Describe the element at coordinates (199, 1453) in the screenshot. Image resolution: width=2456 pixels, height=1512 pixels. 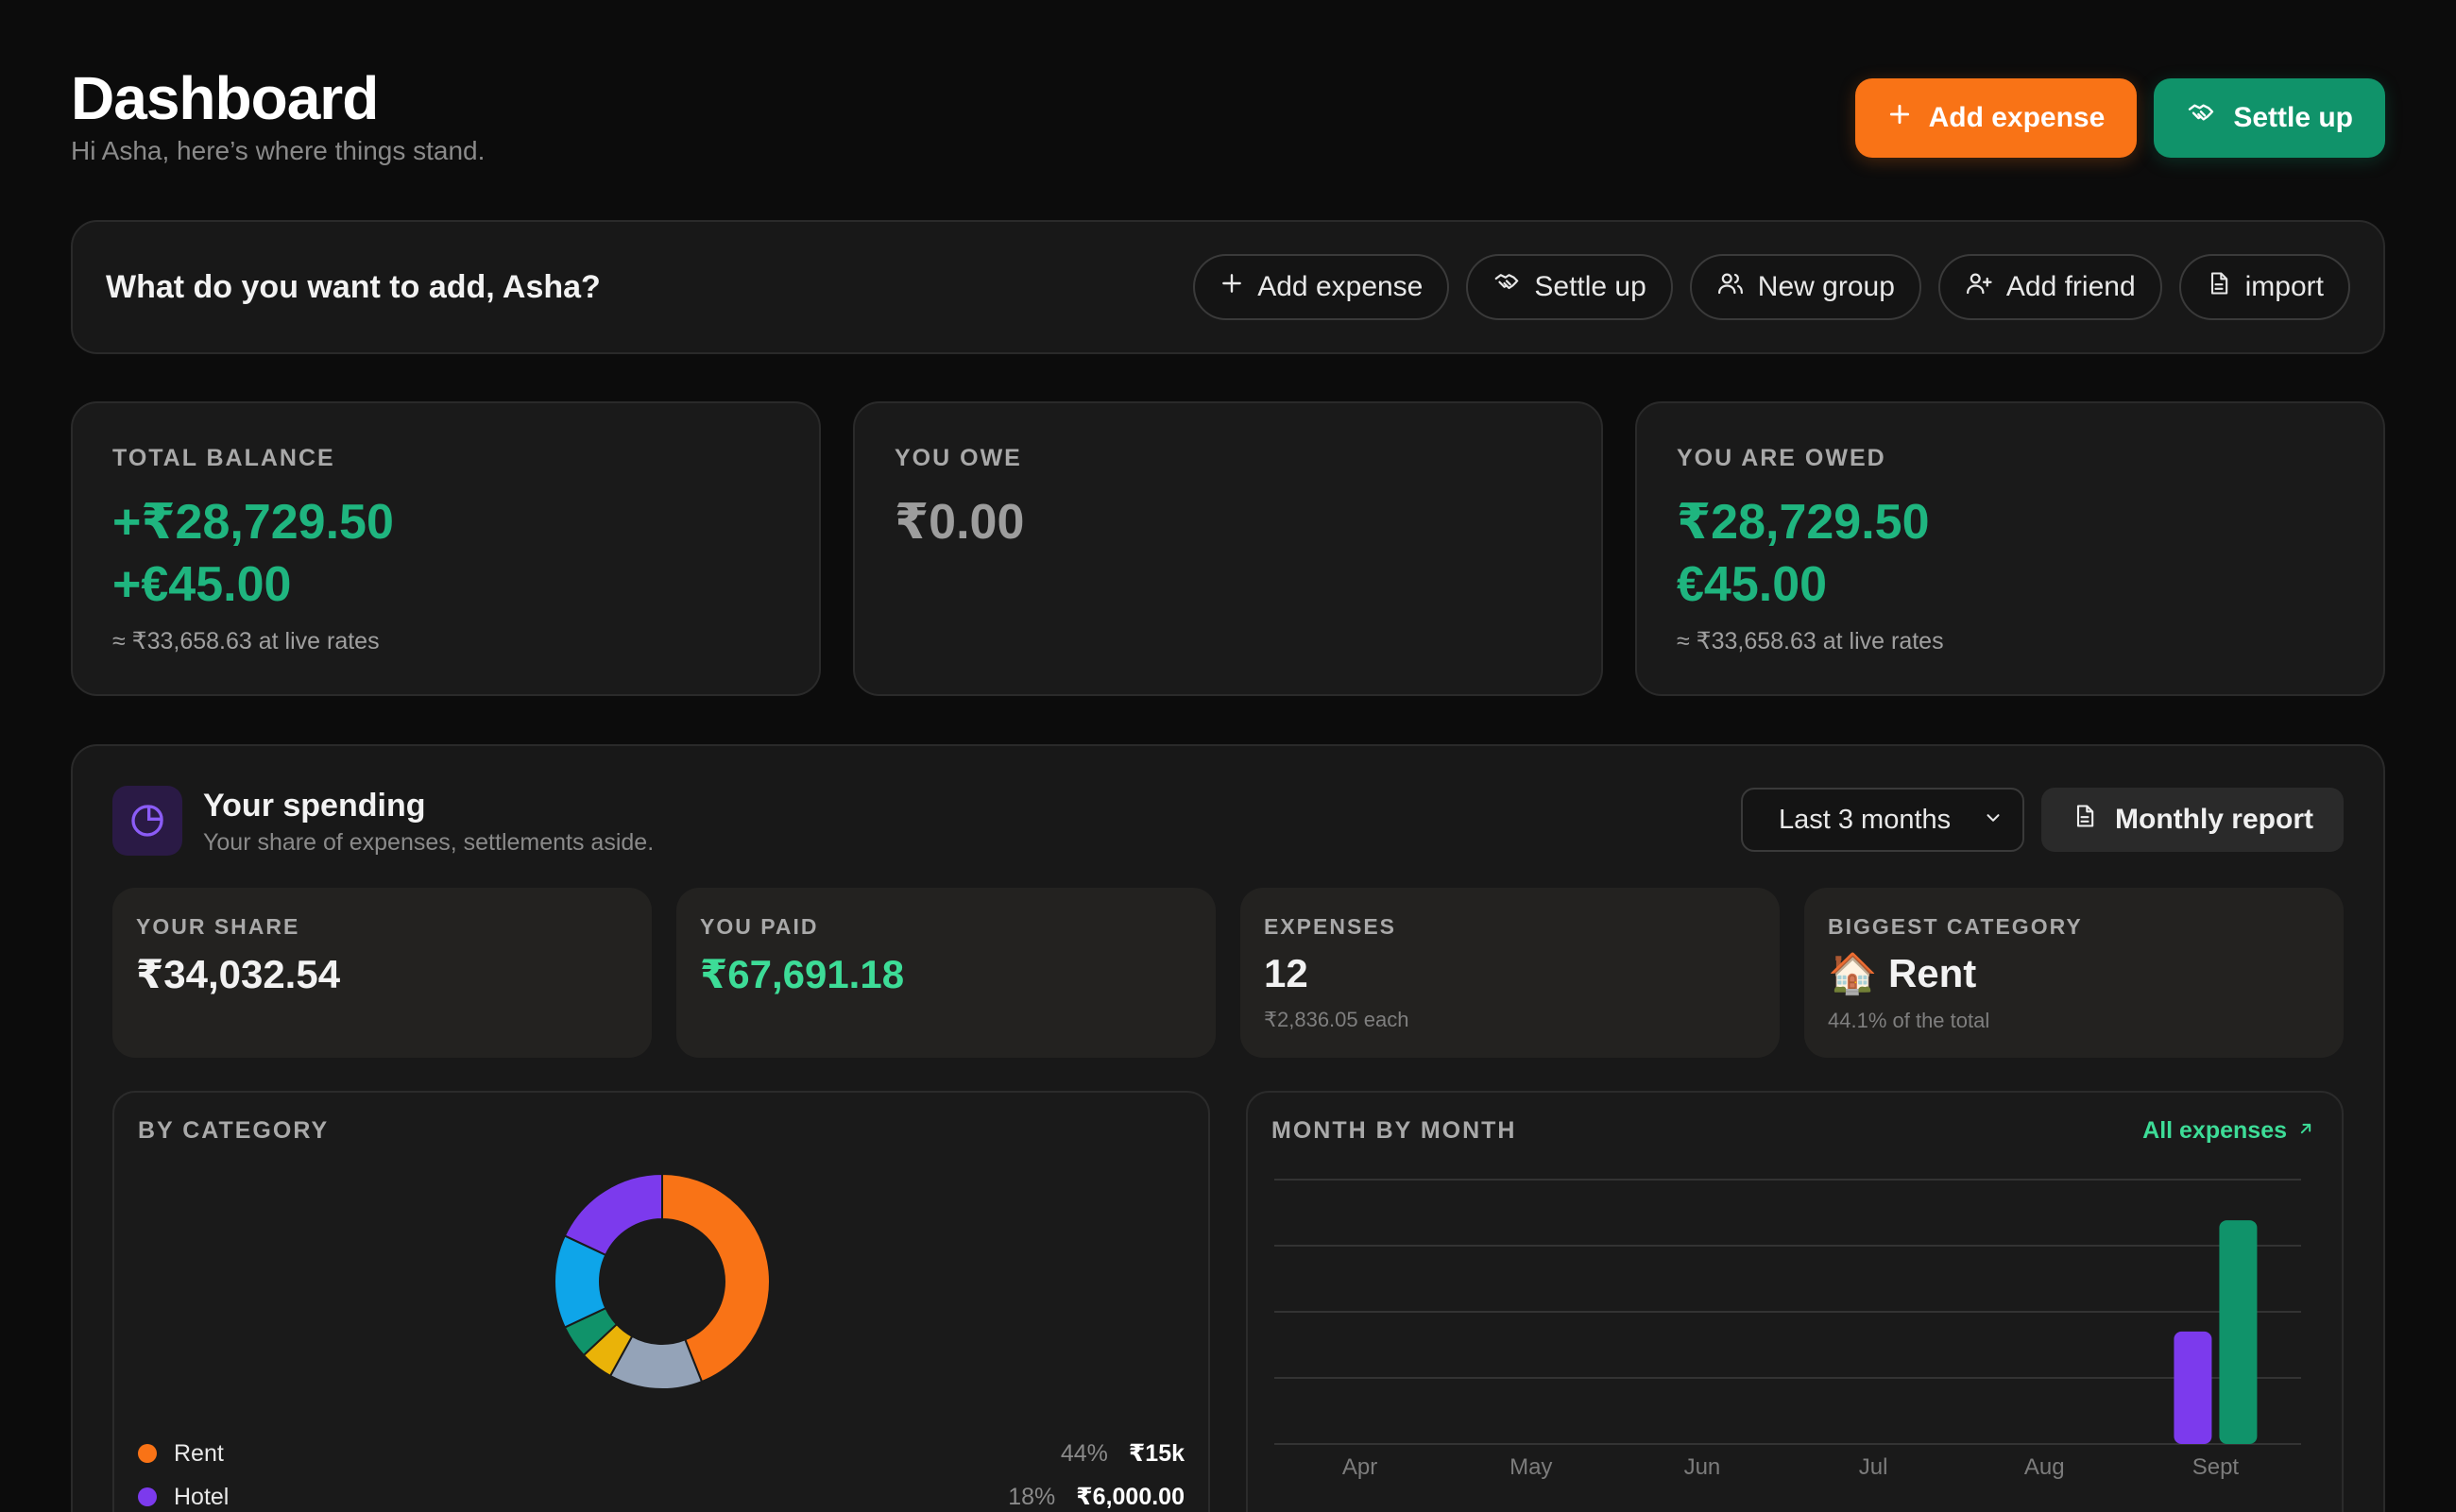
I see `legend-name: Rent` at that location.